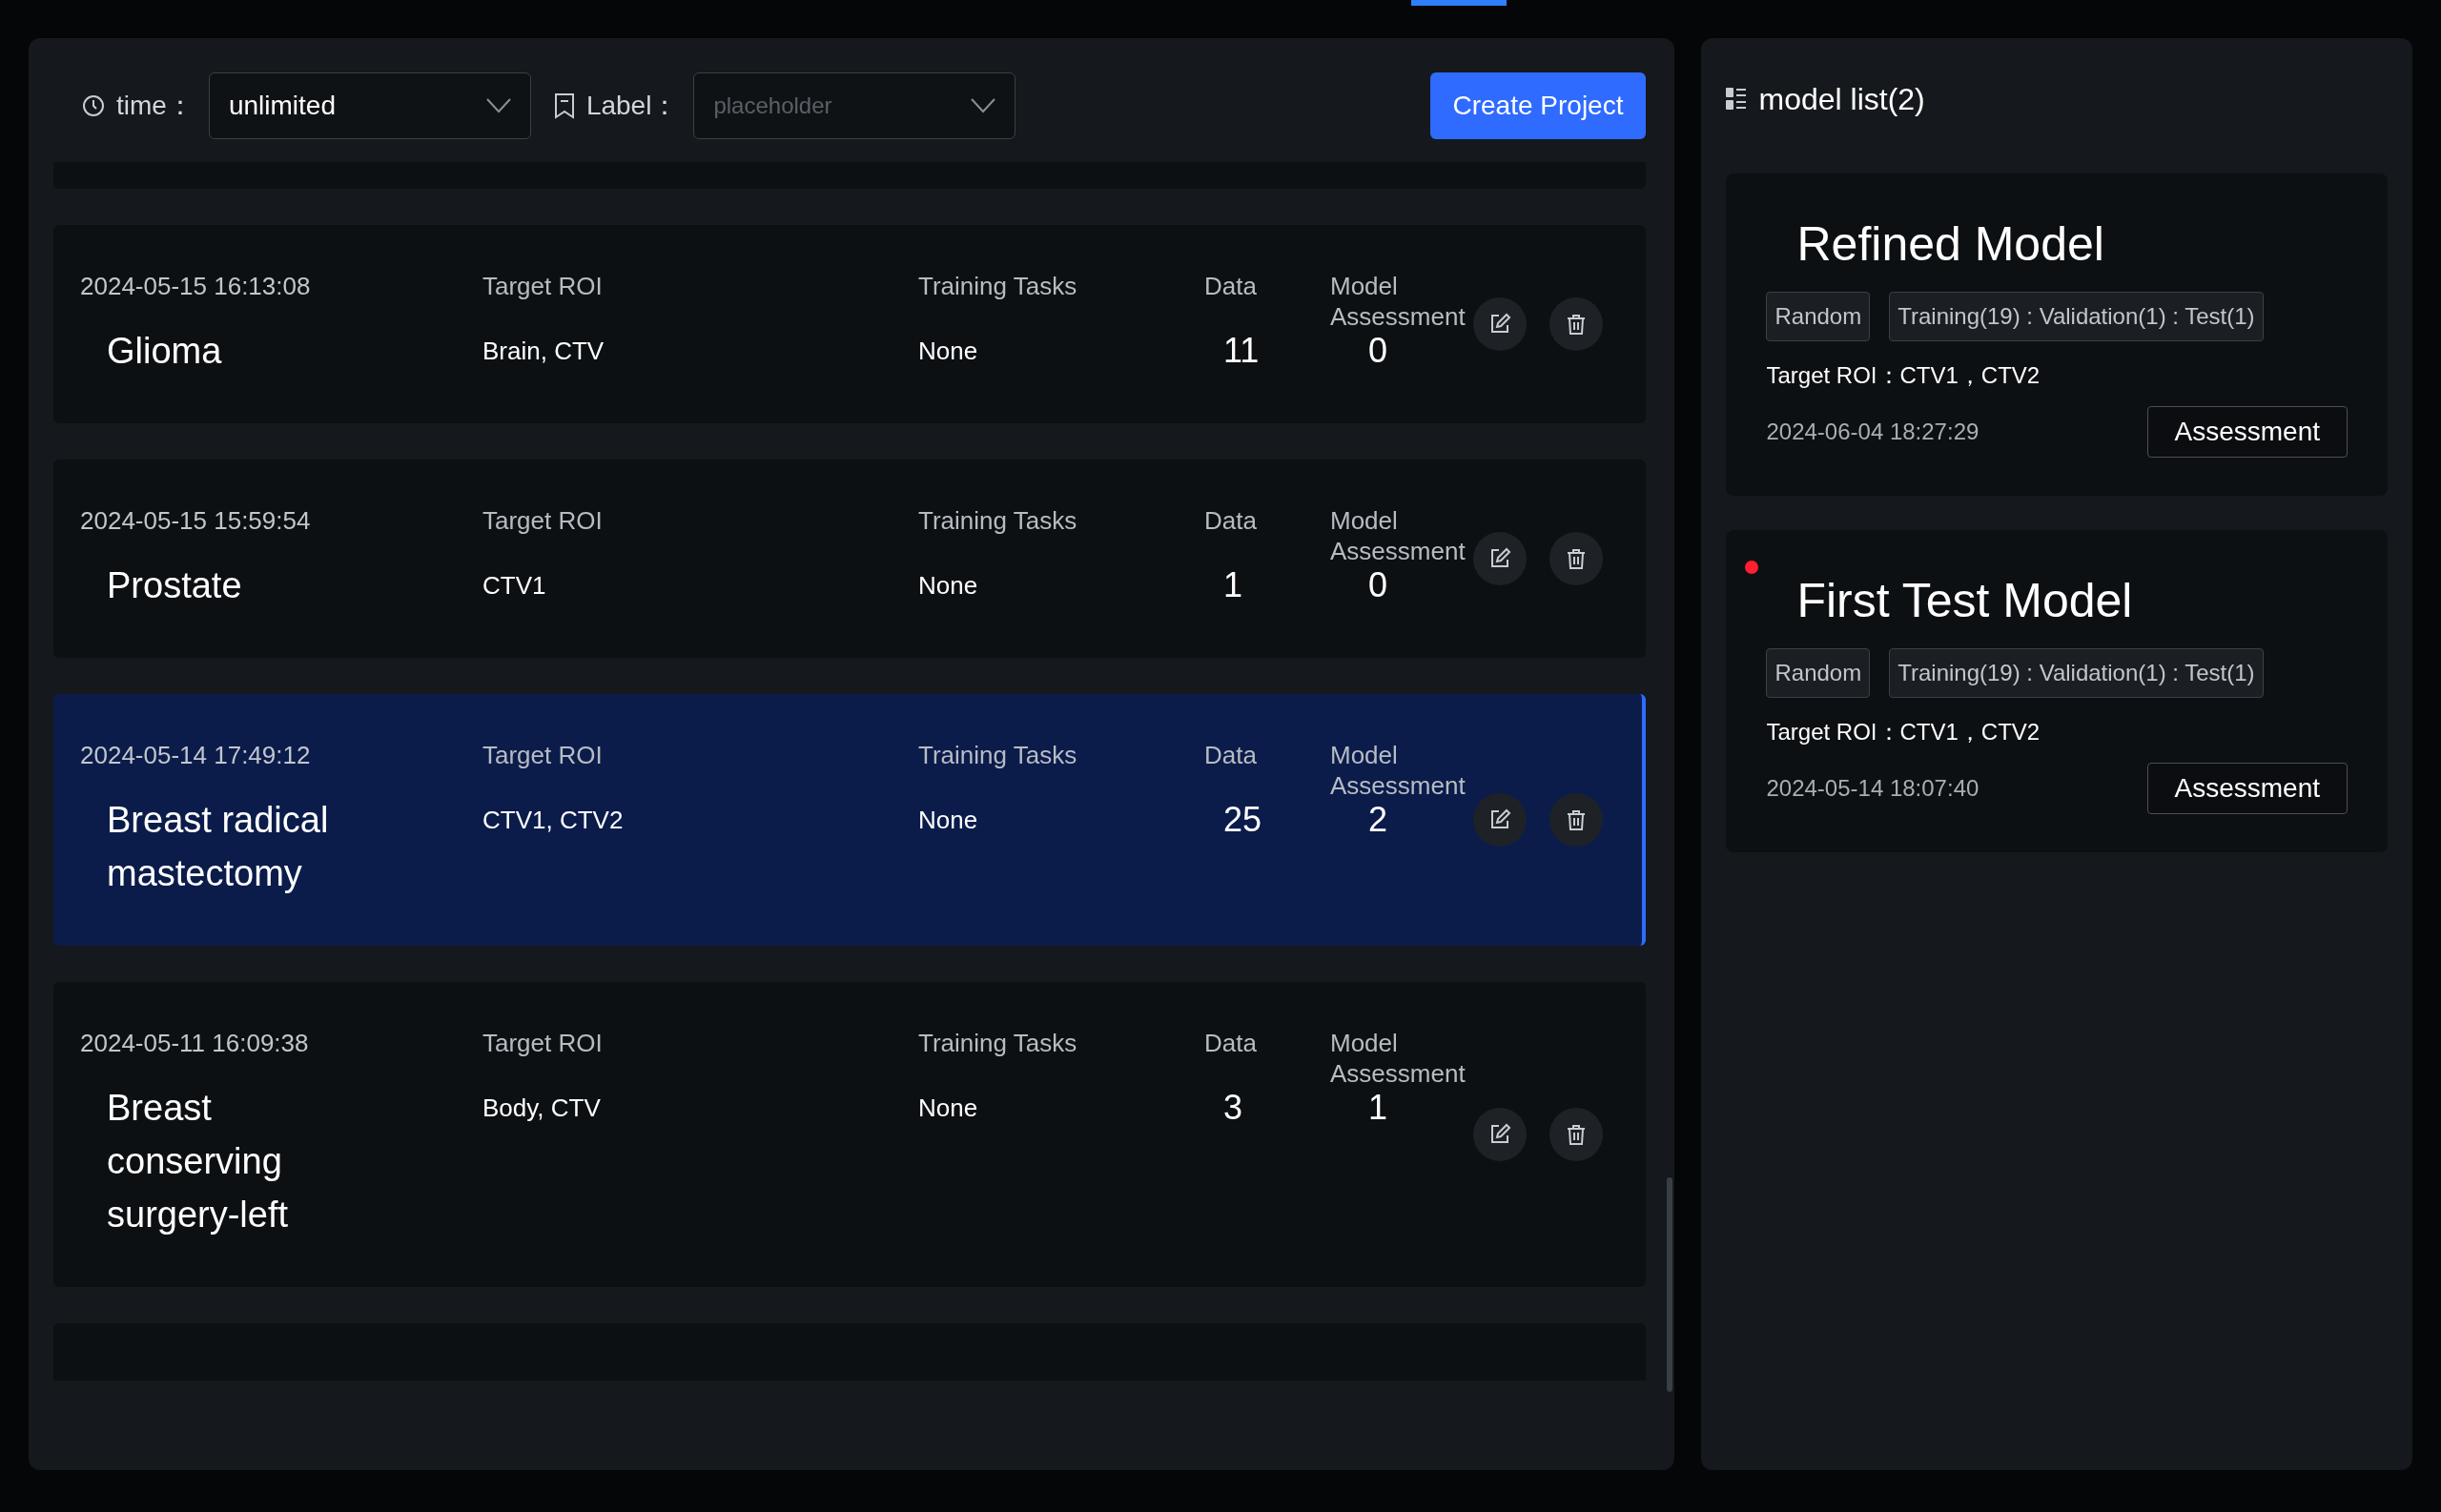 This screenshot has height=1512, width=2441. What do you see at coordinates (1241, 351) in the screenshot?
I see `column-value: 11` at bounding box center [1241, 351].